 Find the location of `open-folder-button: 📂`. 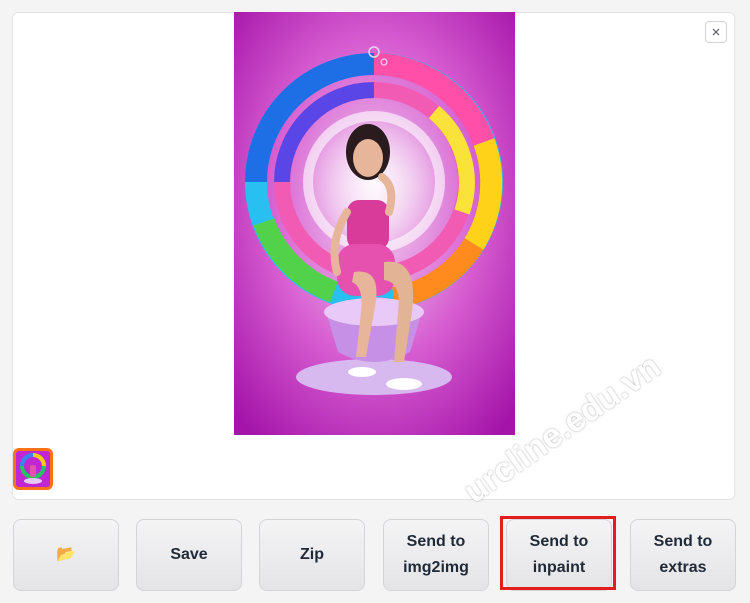

open-folder-button: 📂 is located at coordinates (66, 555).